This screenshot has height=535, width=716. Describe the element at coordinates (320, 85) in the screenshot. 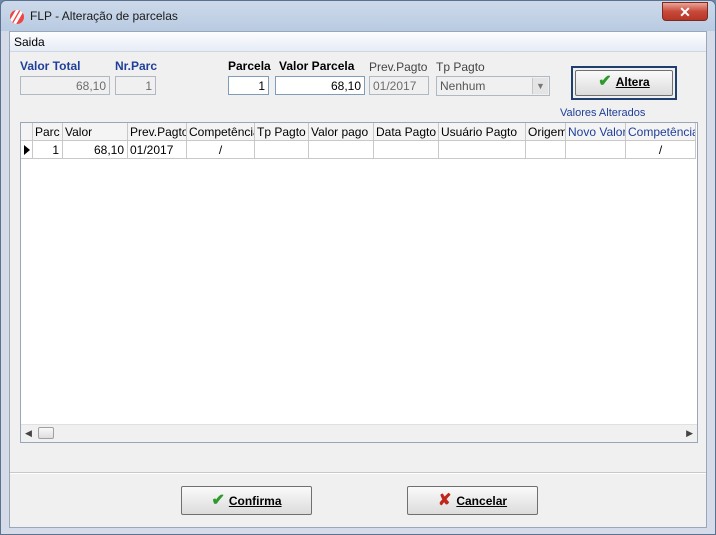

I see `valor-parcela-field: 68,10` at that location.